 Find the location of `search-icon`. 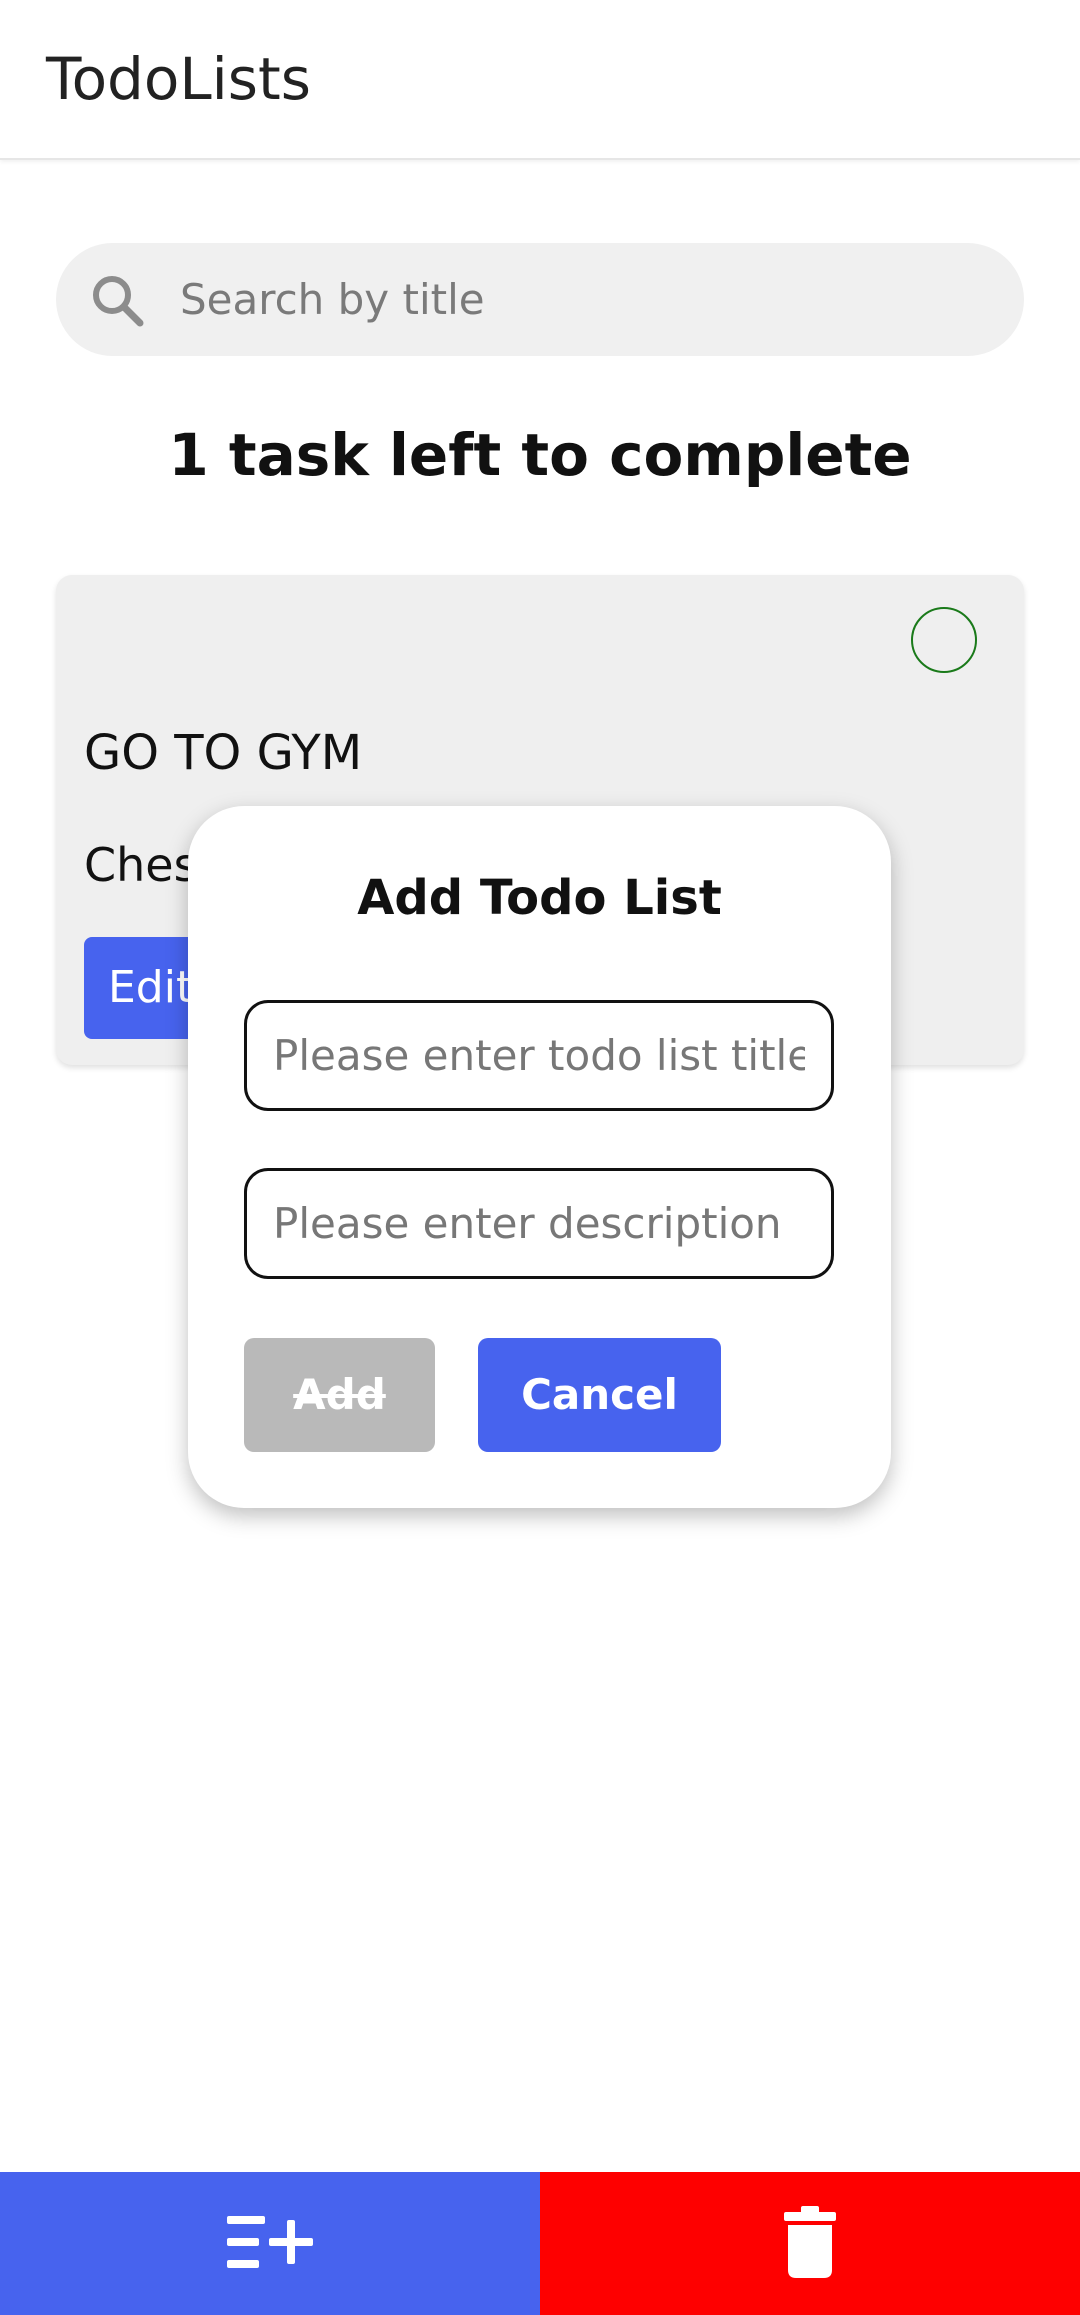

search-icon is located at coordinates (118, 301).